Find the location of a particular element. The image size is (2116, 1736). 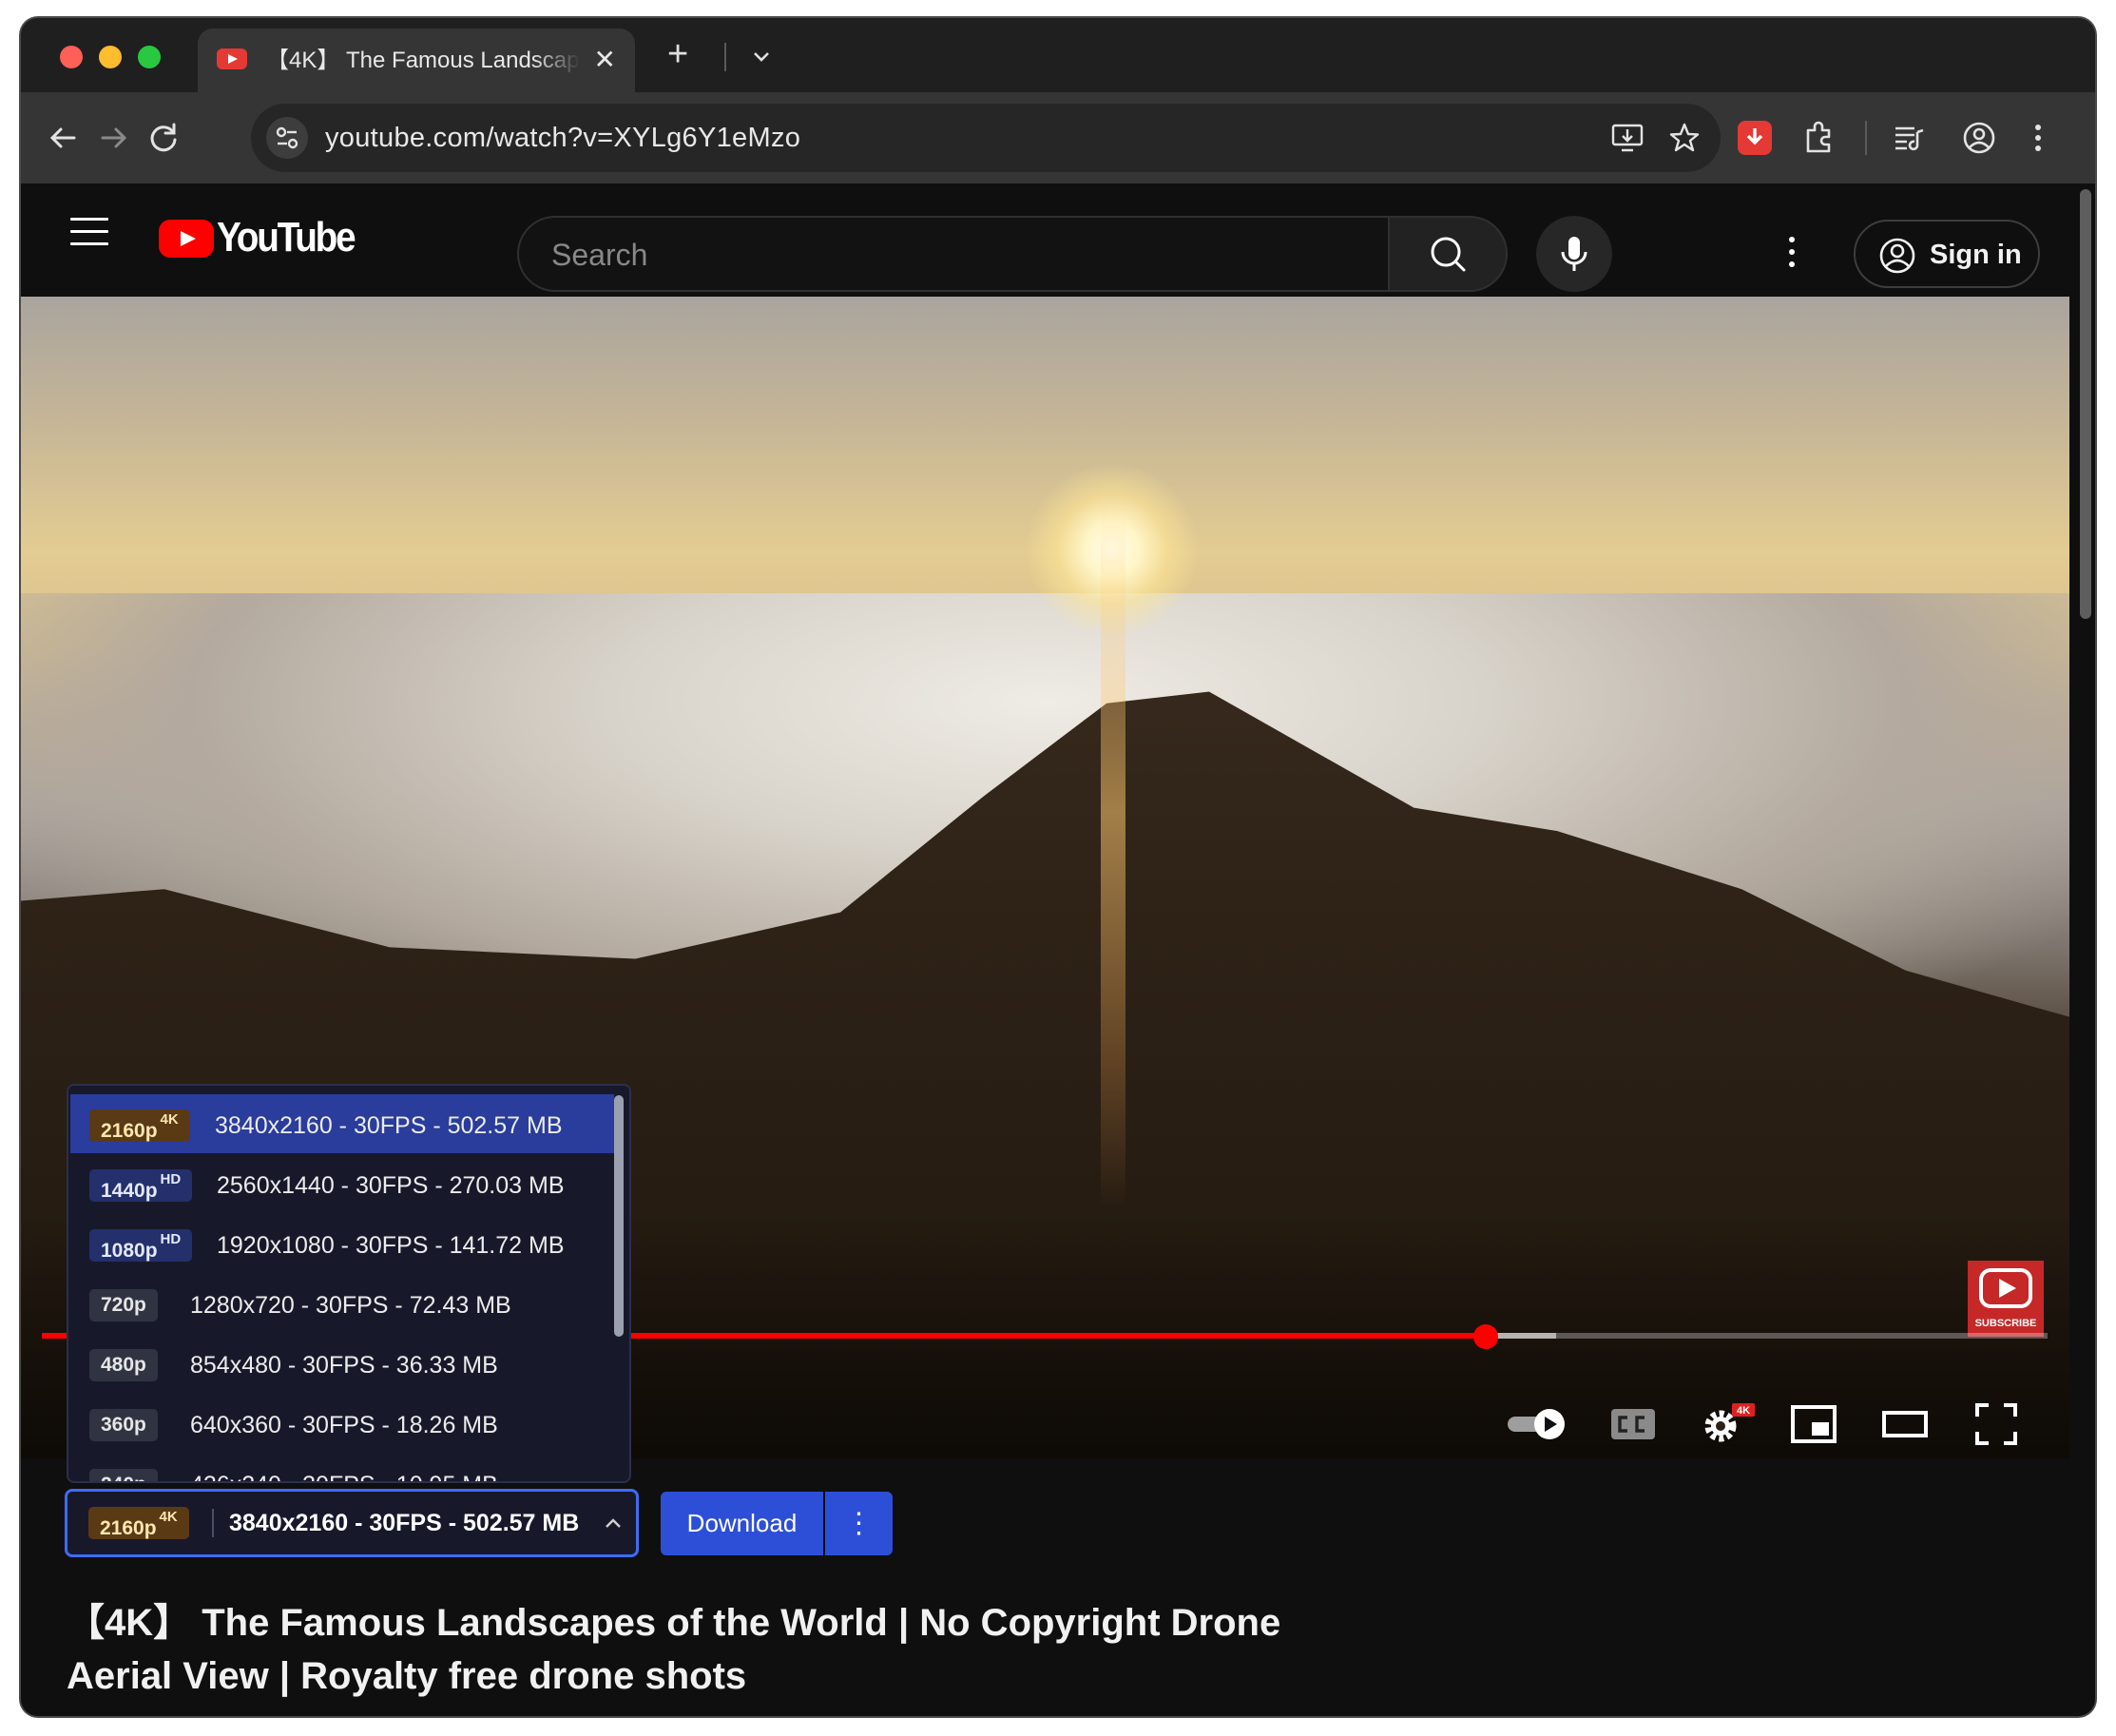

bookmark-star-icon is located at coordinates (1684, 138).